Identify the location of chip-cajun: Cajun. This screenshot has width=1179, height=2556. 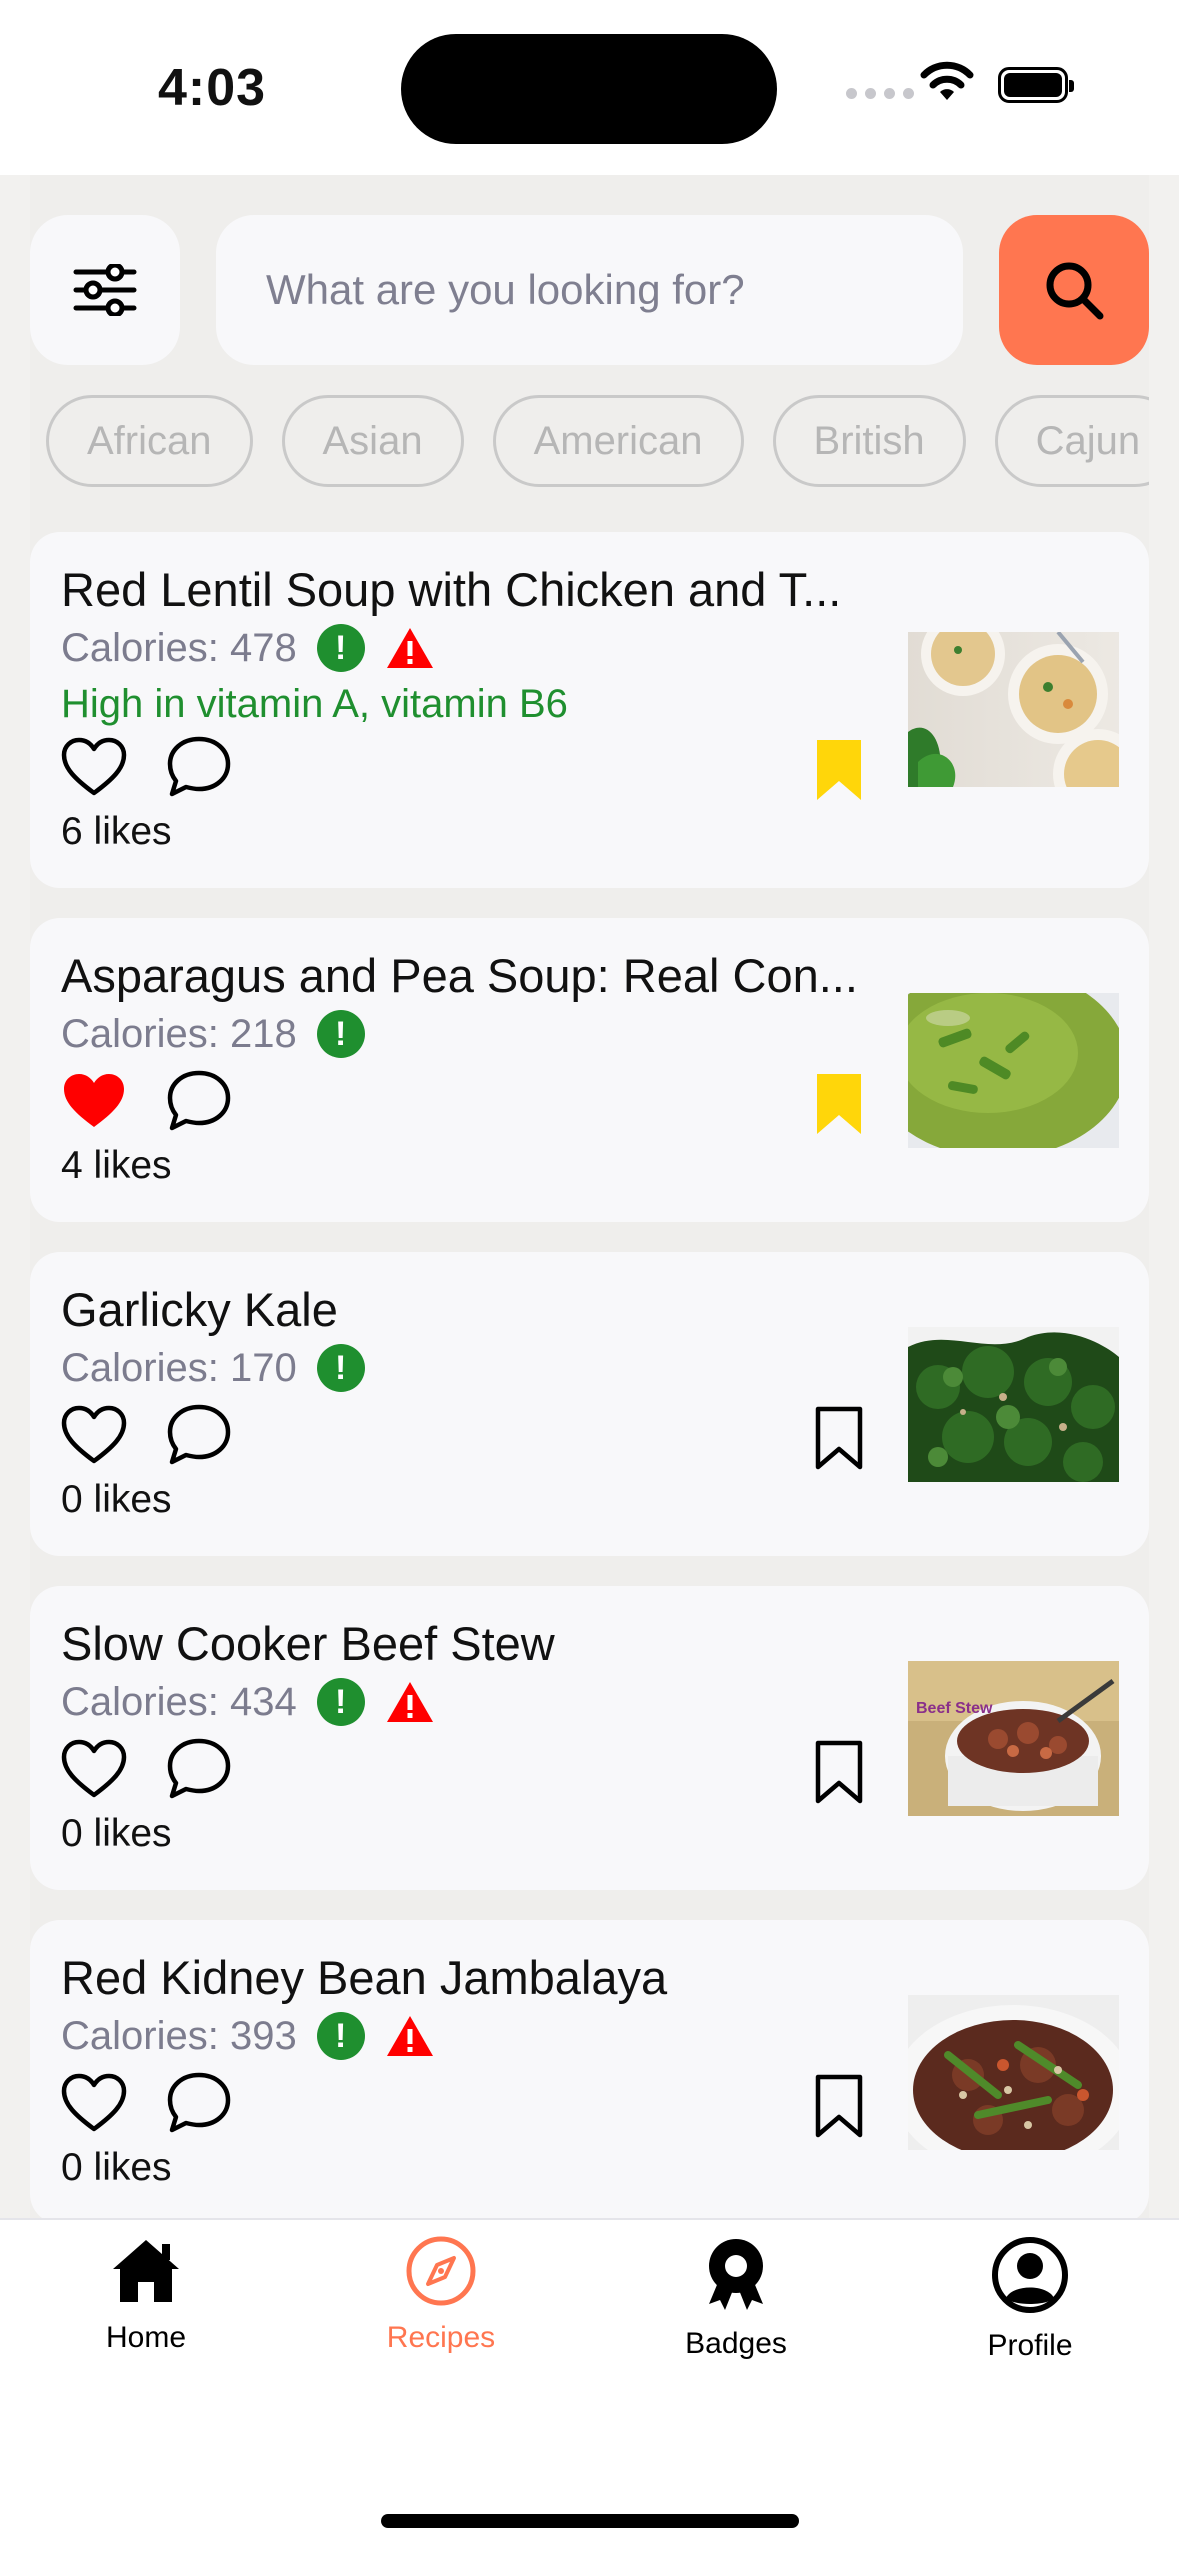
(1071, 441).